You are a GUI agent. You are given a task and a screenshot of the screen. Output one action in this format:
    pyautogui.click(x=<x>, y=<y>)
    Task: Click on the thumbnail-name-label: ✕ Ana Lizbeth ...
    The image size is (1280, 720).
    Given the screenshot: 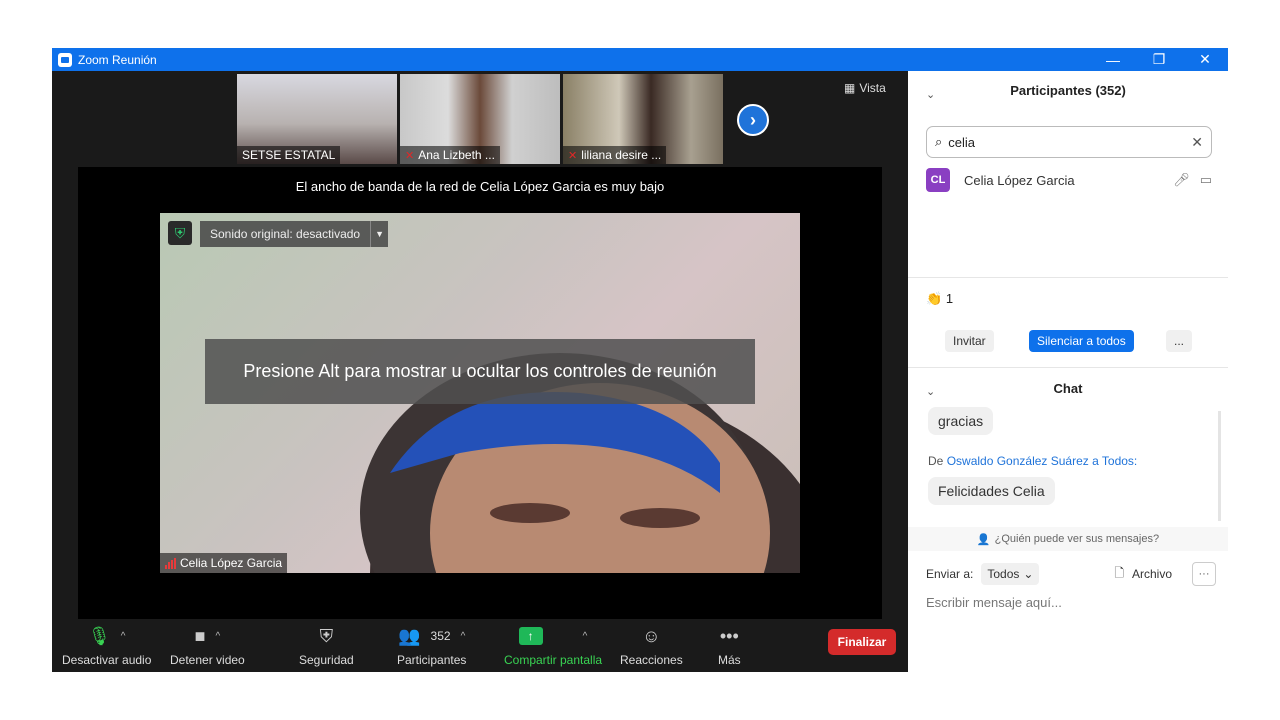 What is the action you would take?
    pyautogui.click(x=450, y=155)
    